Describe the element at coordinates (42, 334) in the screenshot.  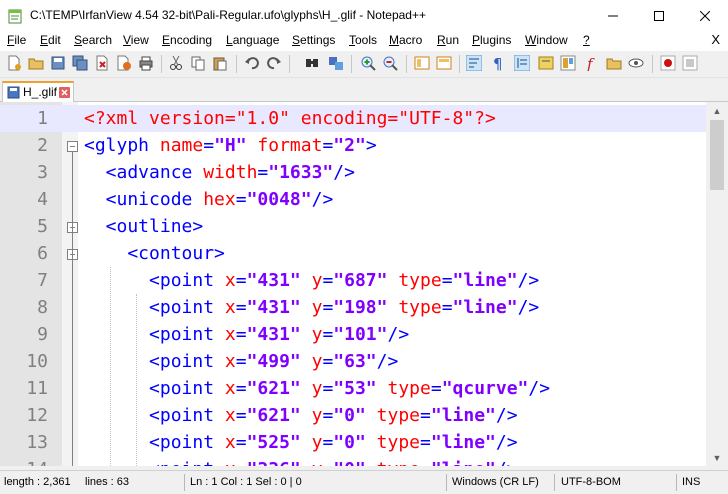
I see `line-number: 9` at that location.